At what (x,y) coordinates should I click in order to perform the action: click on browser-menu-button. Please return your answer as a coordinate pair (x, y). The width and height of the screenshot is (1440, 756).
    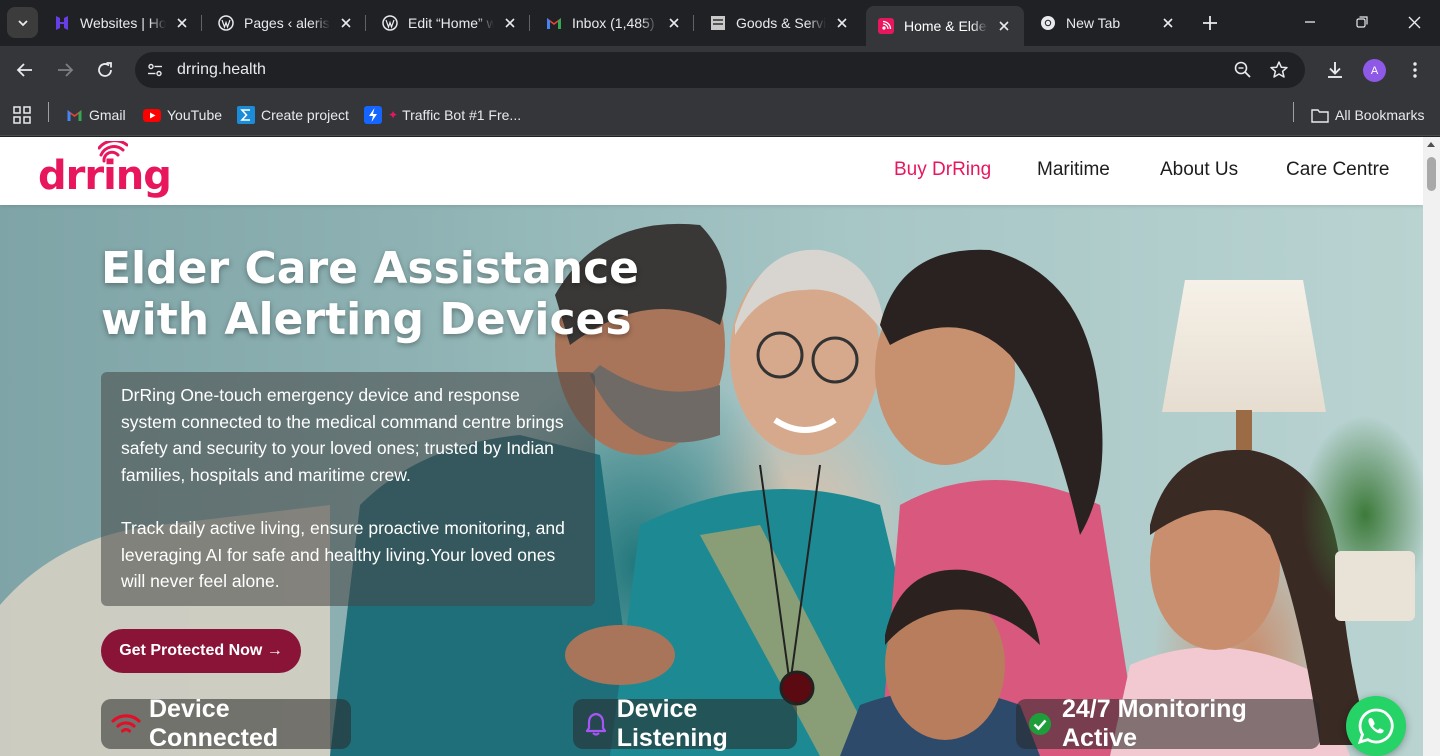
    Looking at the image, I should click on (1415, 70).